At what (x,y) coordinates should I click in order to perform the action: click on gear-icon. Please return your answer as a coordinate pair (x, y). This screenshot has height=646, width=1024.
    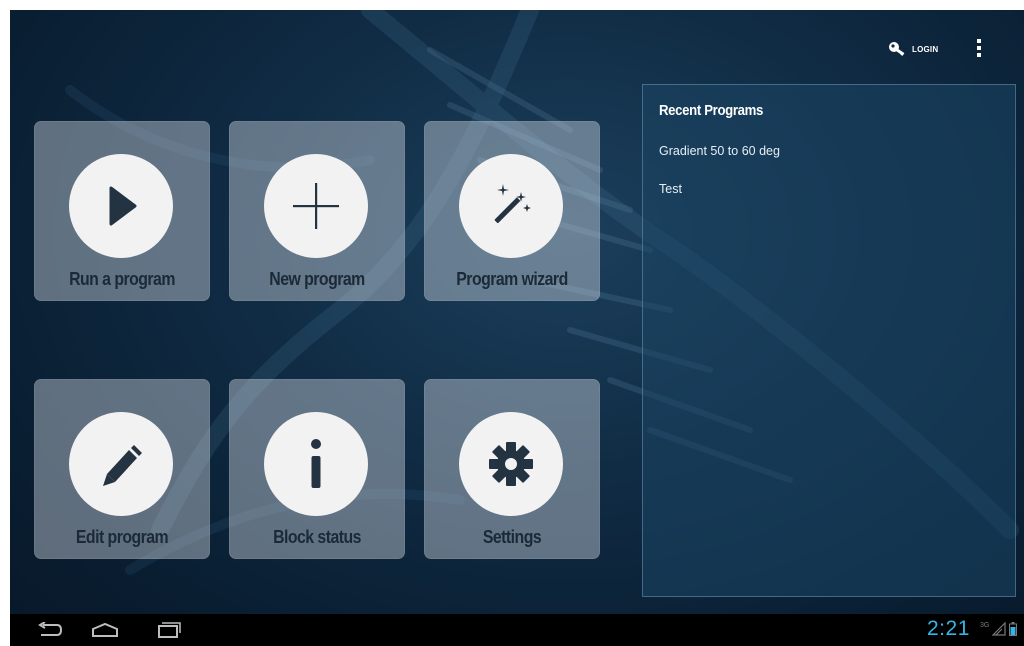
    Looking at the image, I should click on (511, 464).